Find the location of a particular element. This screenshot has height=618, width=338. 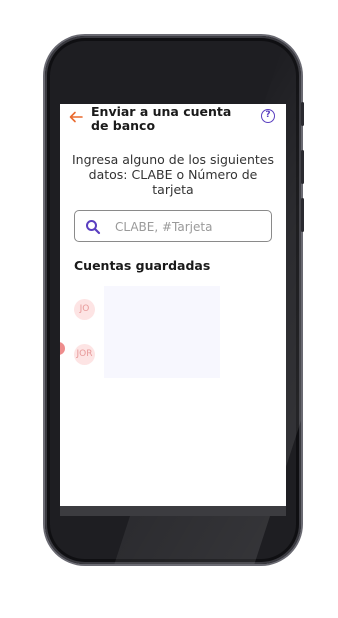

search-input is located at coordinates (190, 226).